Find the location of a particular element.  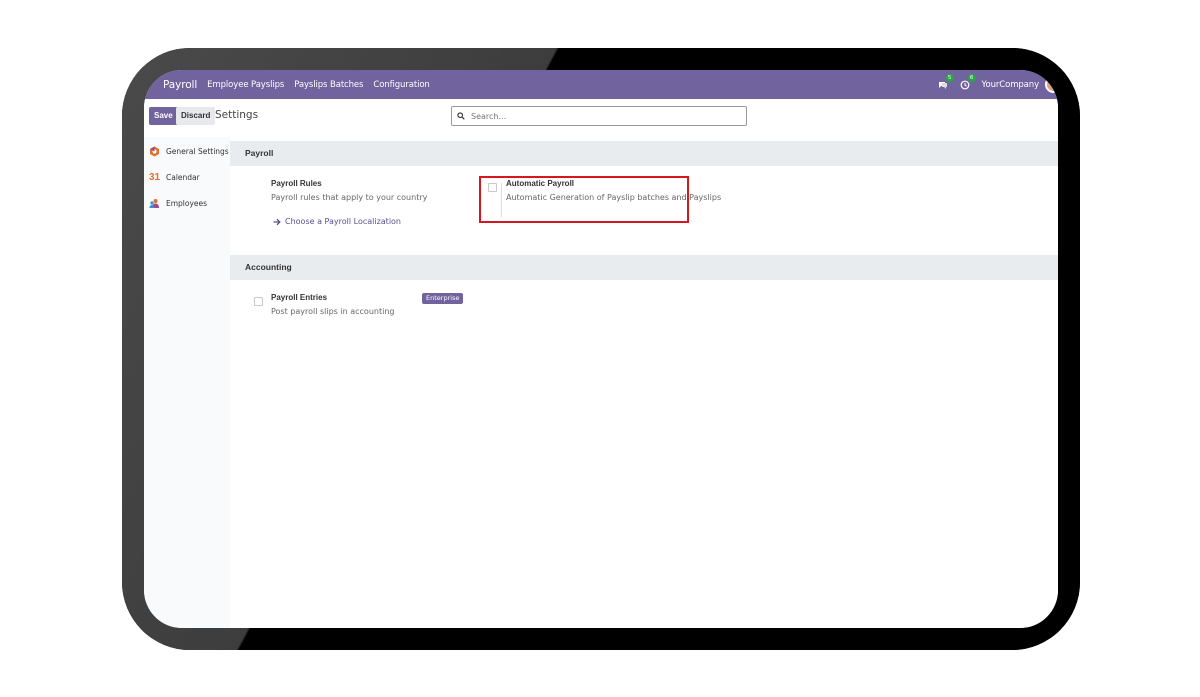

payroll-rules-desc: Payroll rules that apply to your country is located at coordinates (349, 197).